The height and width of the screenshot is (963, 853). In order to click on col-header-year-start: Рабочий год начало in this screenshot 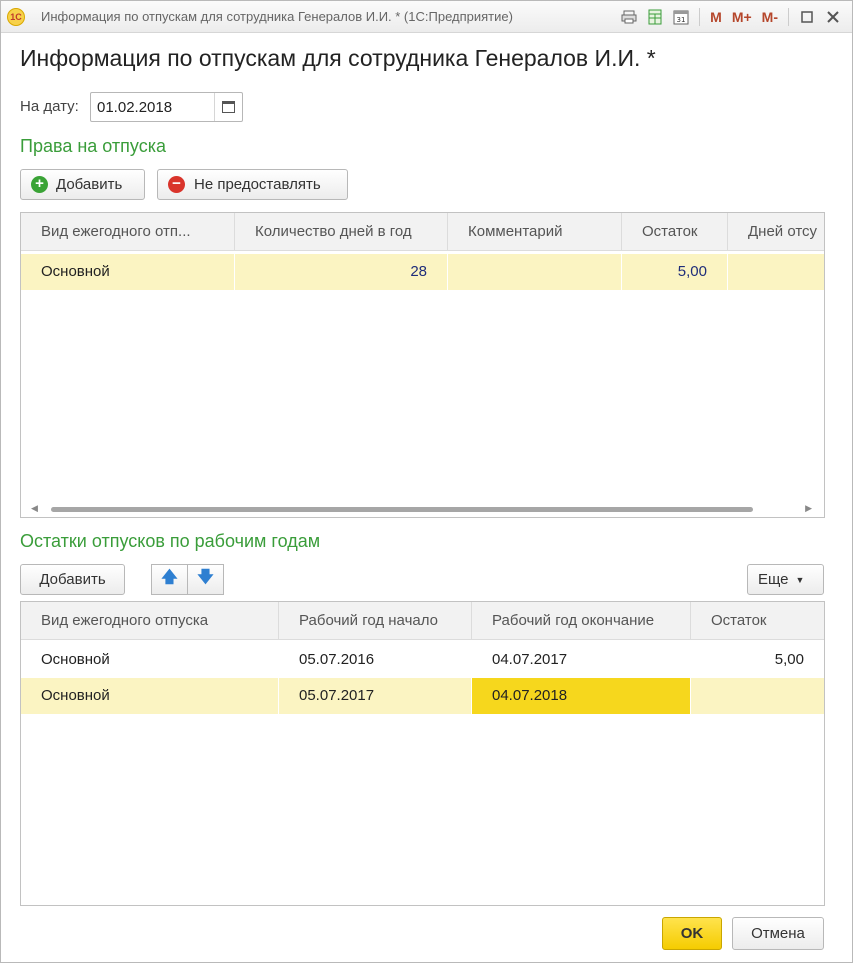, I will do `click(375, 621)`.